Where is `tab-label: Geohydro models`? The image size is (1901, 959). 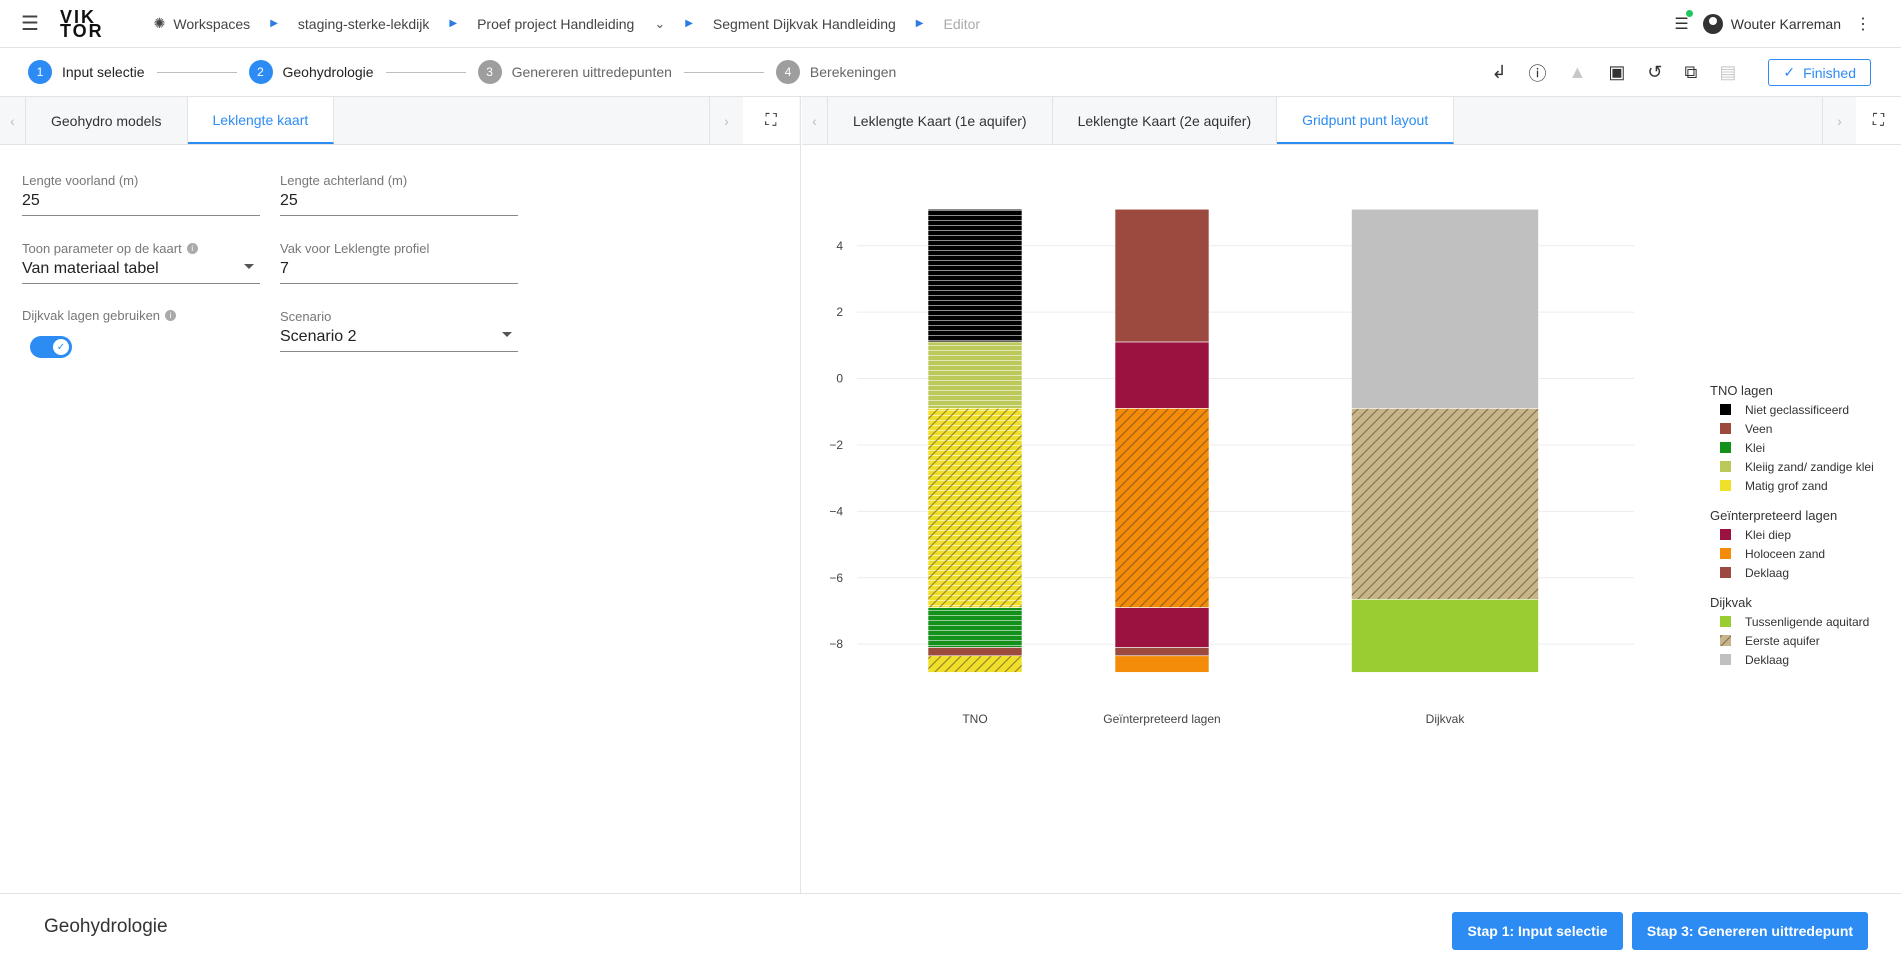 tab-label: Geohydro models is located at coordinates (106, 120).